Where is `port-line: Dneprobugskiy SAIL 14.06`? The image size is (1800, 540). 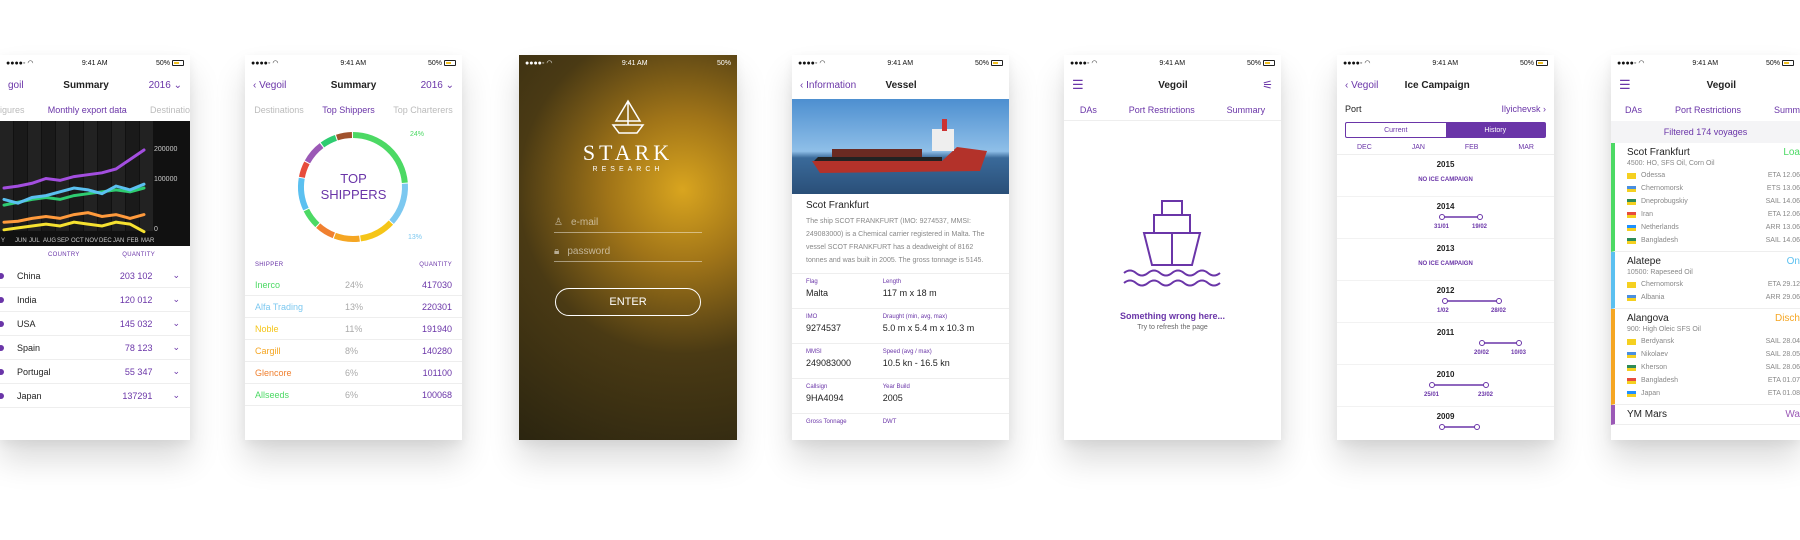 port-line: Dneprobugskiy SAIL 14.06 is located at coordinates (1713, 201).